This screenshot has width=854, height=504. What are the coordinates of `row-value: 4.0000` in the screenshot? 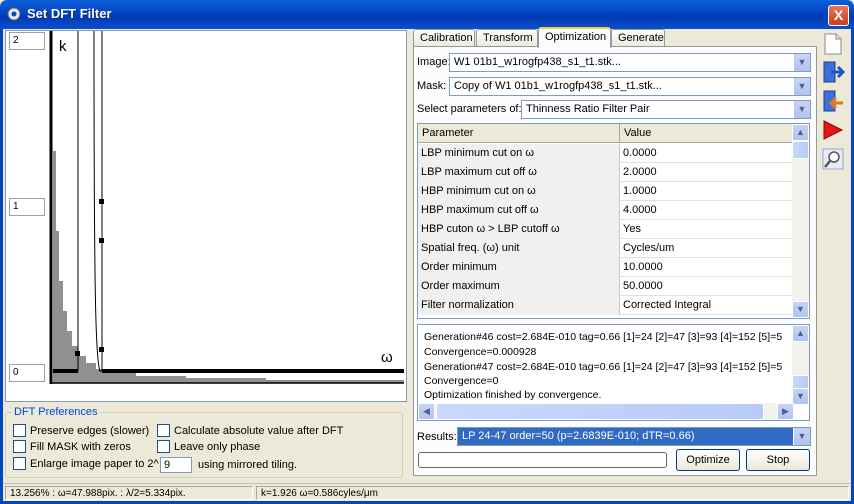 It's located at (707, 210).